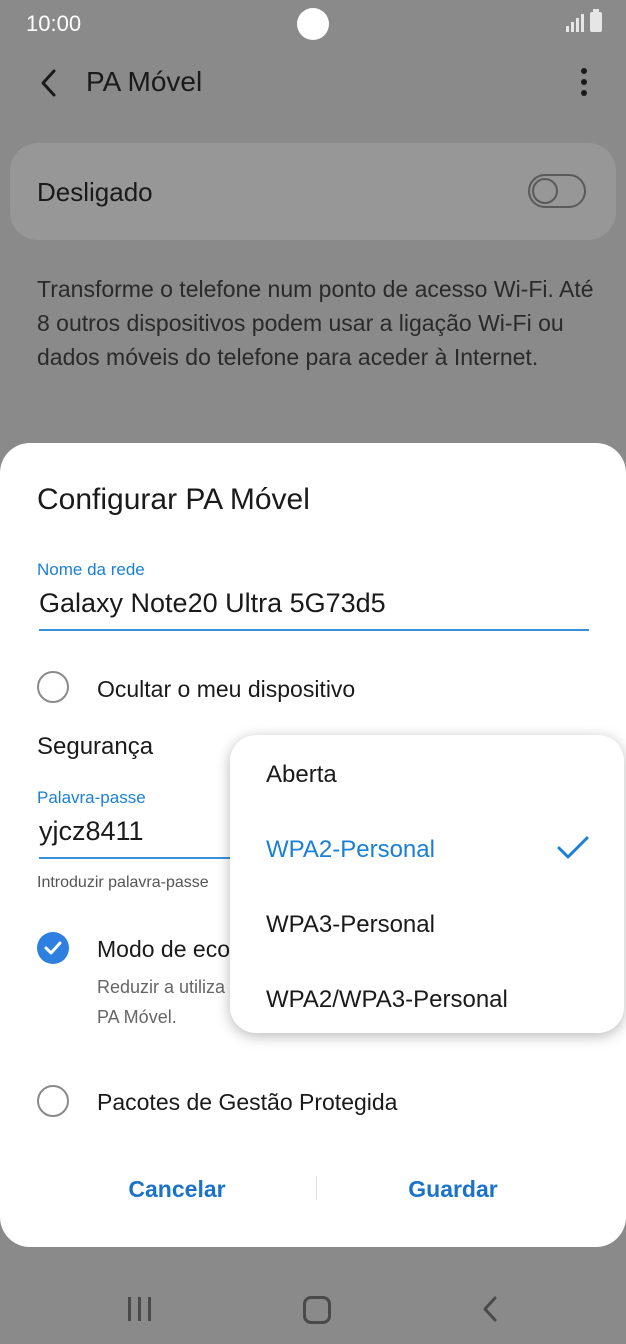  Describe the element at coordinates (596, 20) in the screenshot. I see `battery-icon` at that location.